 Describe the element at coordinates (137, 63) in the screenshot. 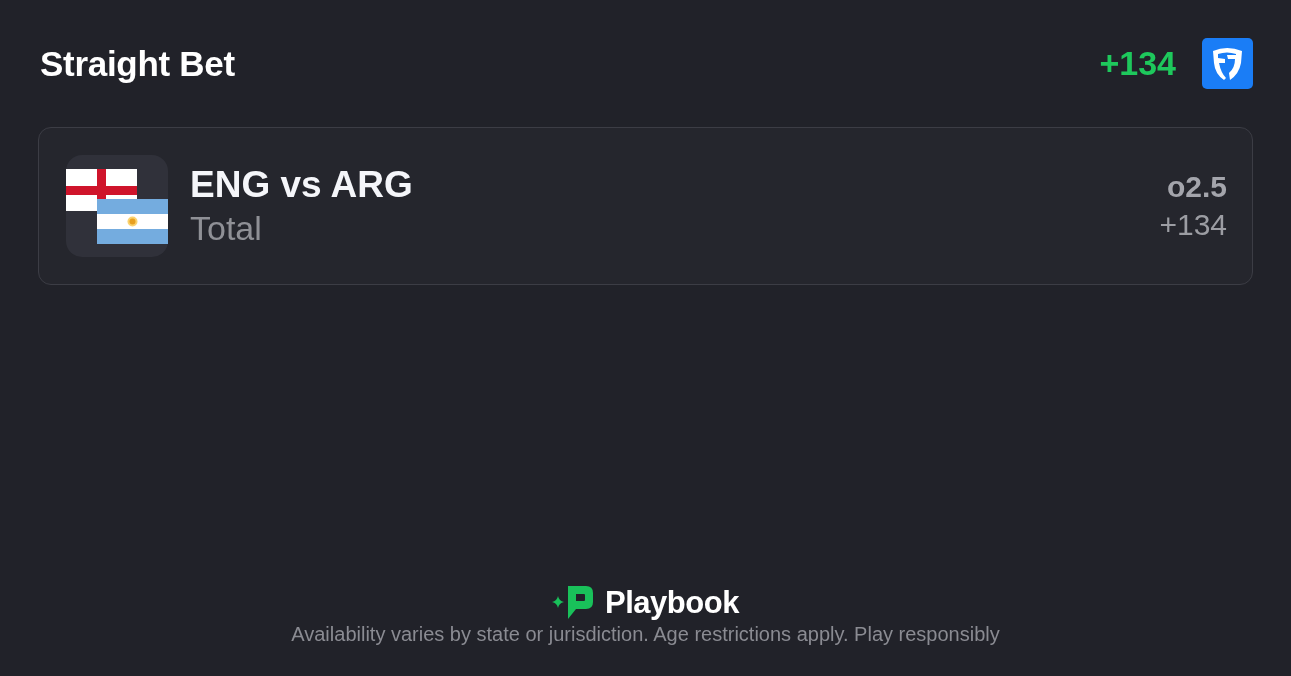

I see `bet-type-title: Straight Bet` at that location.